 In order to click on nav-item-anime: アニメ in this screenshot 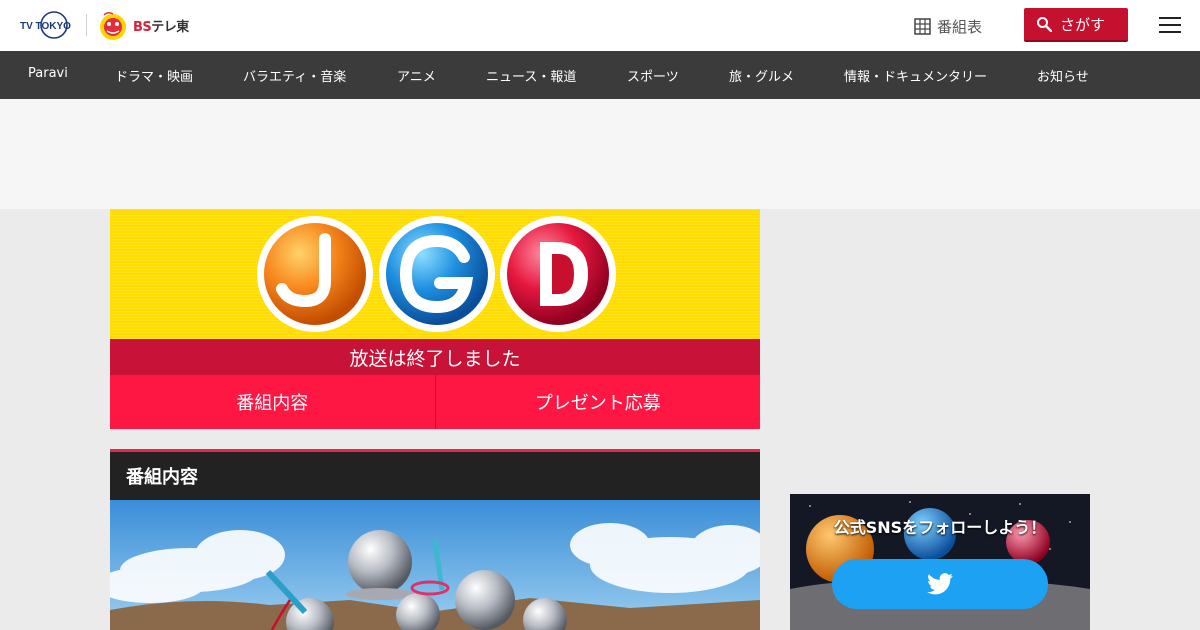, I will do `click(416, 75)`.